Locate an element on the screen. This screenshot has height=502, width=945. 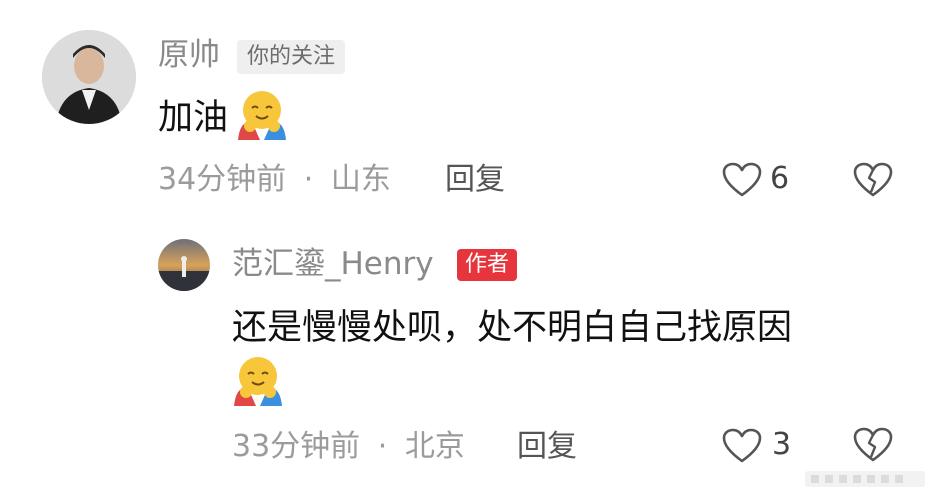
following-badge: 你的关注 is located at coordinates (291, 57).